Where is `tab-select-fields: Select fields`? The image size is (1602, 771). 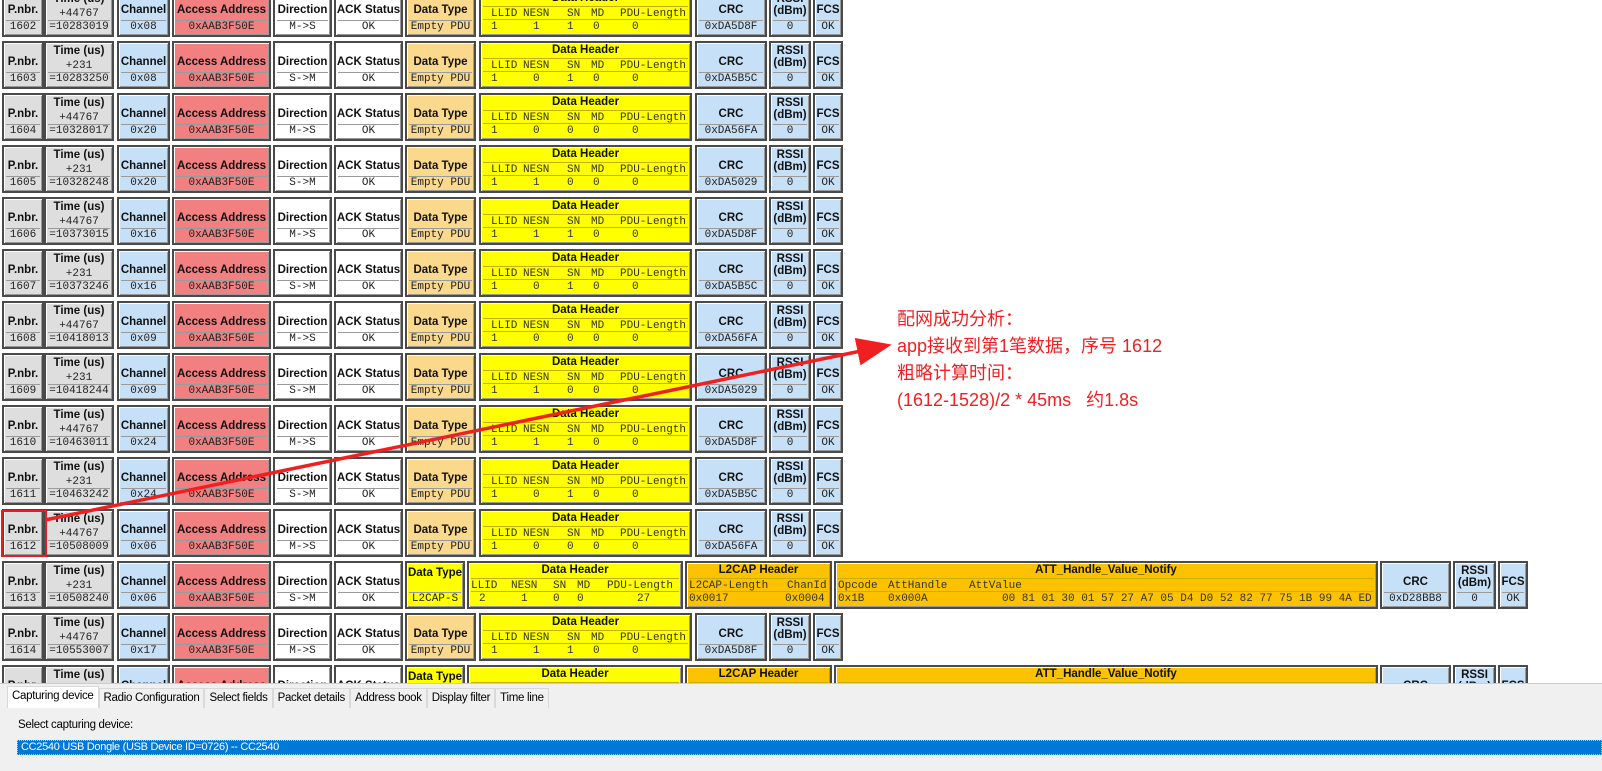
tab-select-fields: Select fields is located at coordinates (238, 698).